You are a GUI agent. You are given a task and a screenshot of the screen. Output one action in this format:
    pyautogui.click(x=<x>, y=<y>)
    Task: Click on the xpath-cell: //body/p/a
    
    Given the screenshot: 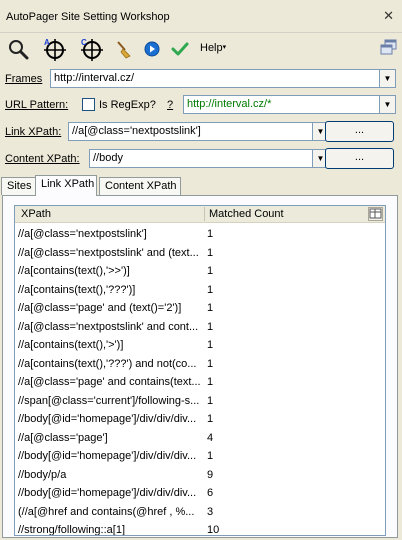 What is the action you would take?
    pyautogui.click(x=42, y=474)
    